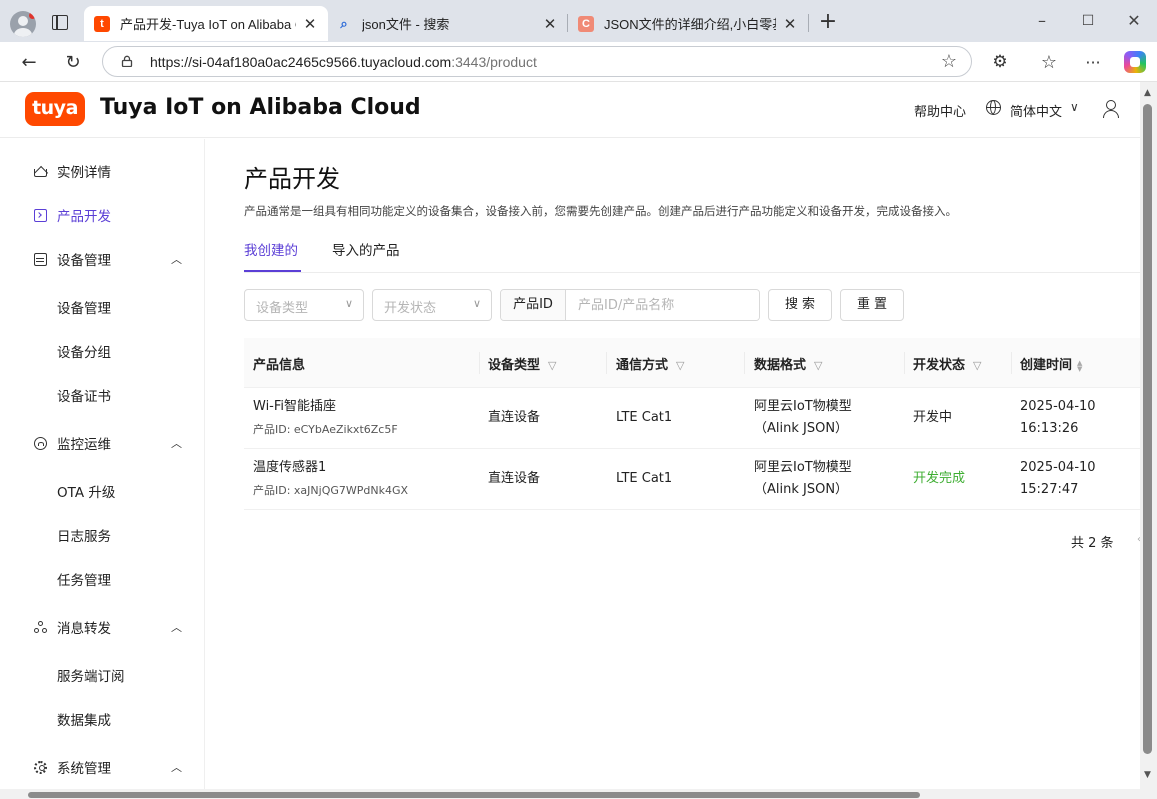 Image resolution: width=1157 pixels, height=799 pixels. I want to click on monitor-icon, so click(40, 443).